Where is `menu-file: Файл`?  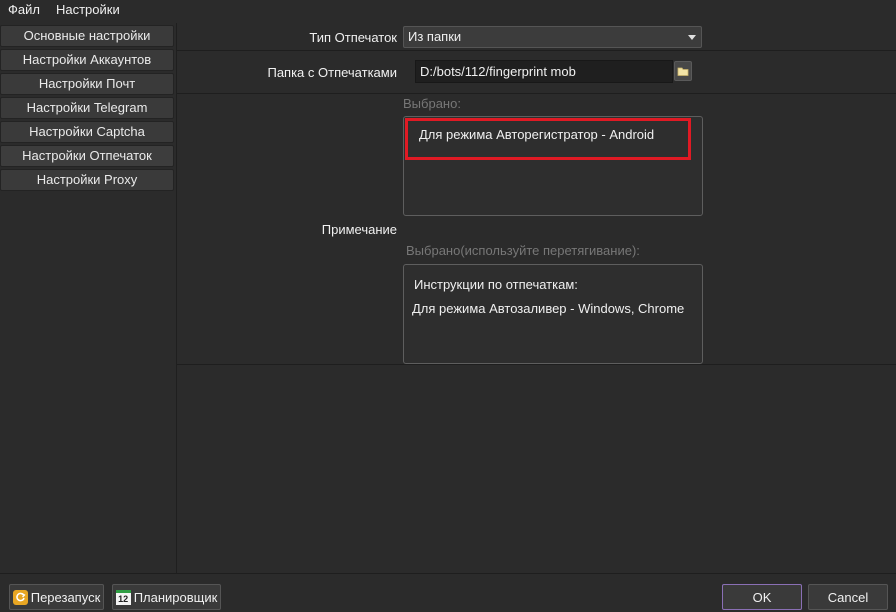
menu-file: Файл is located at coordinates (24, 9).